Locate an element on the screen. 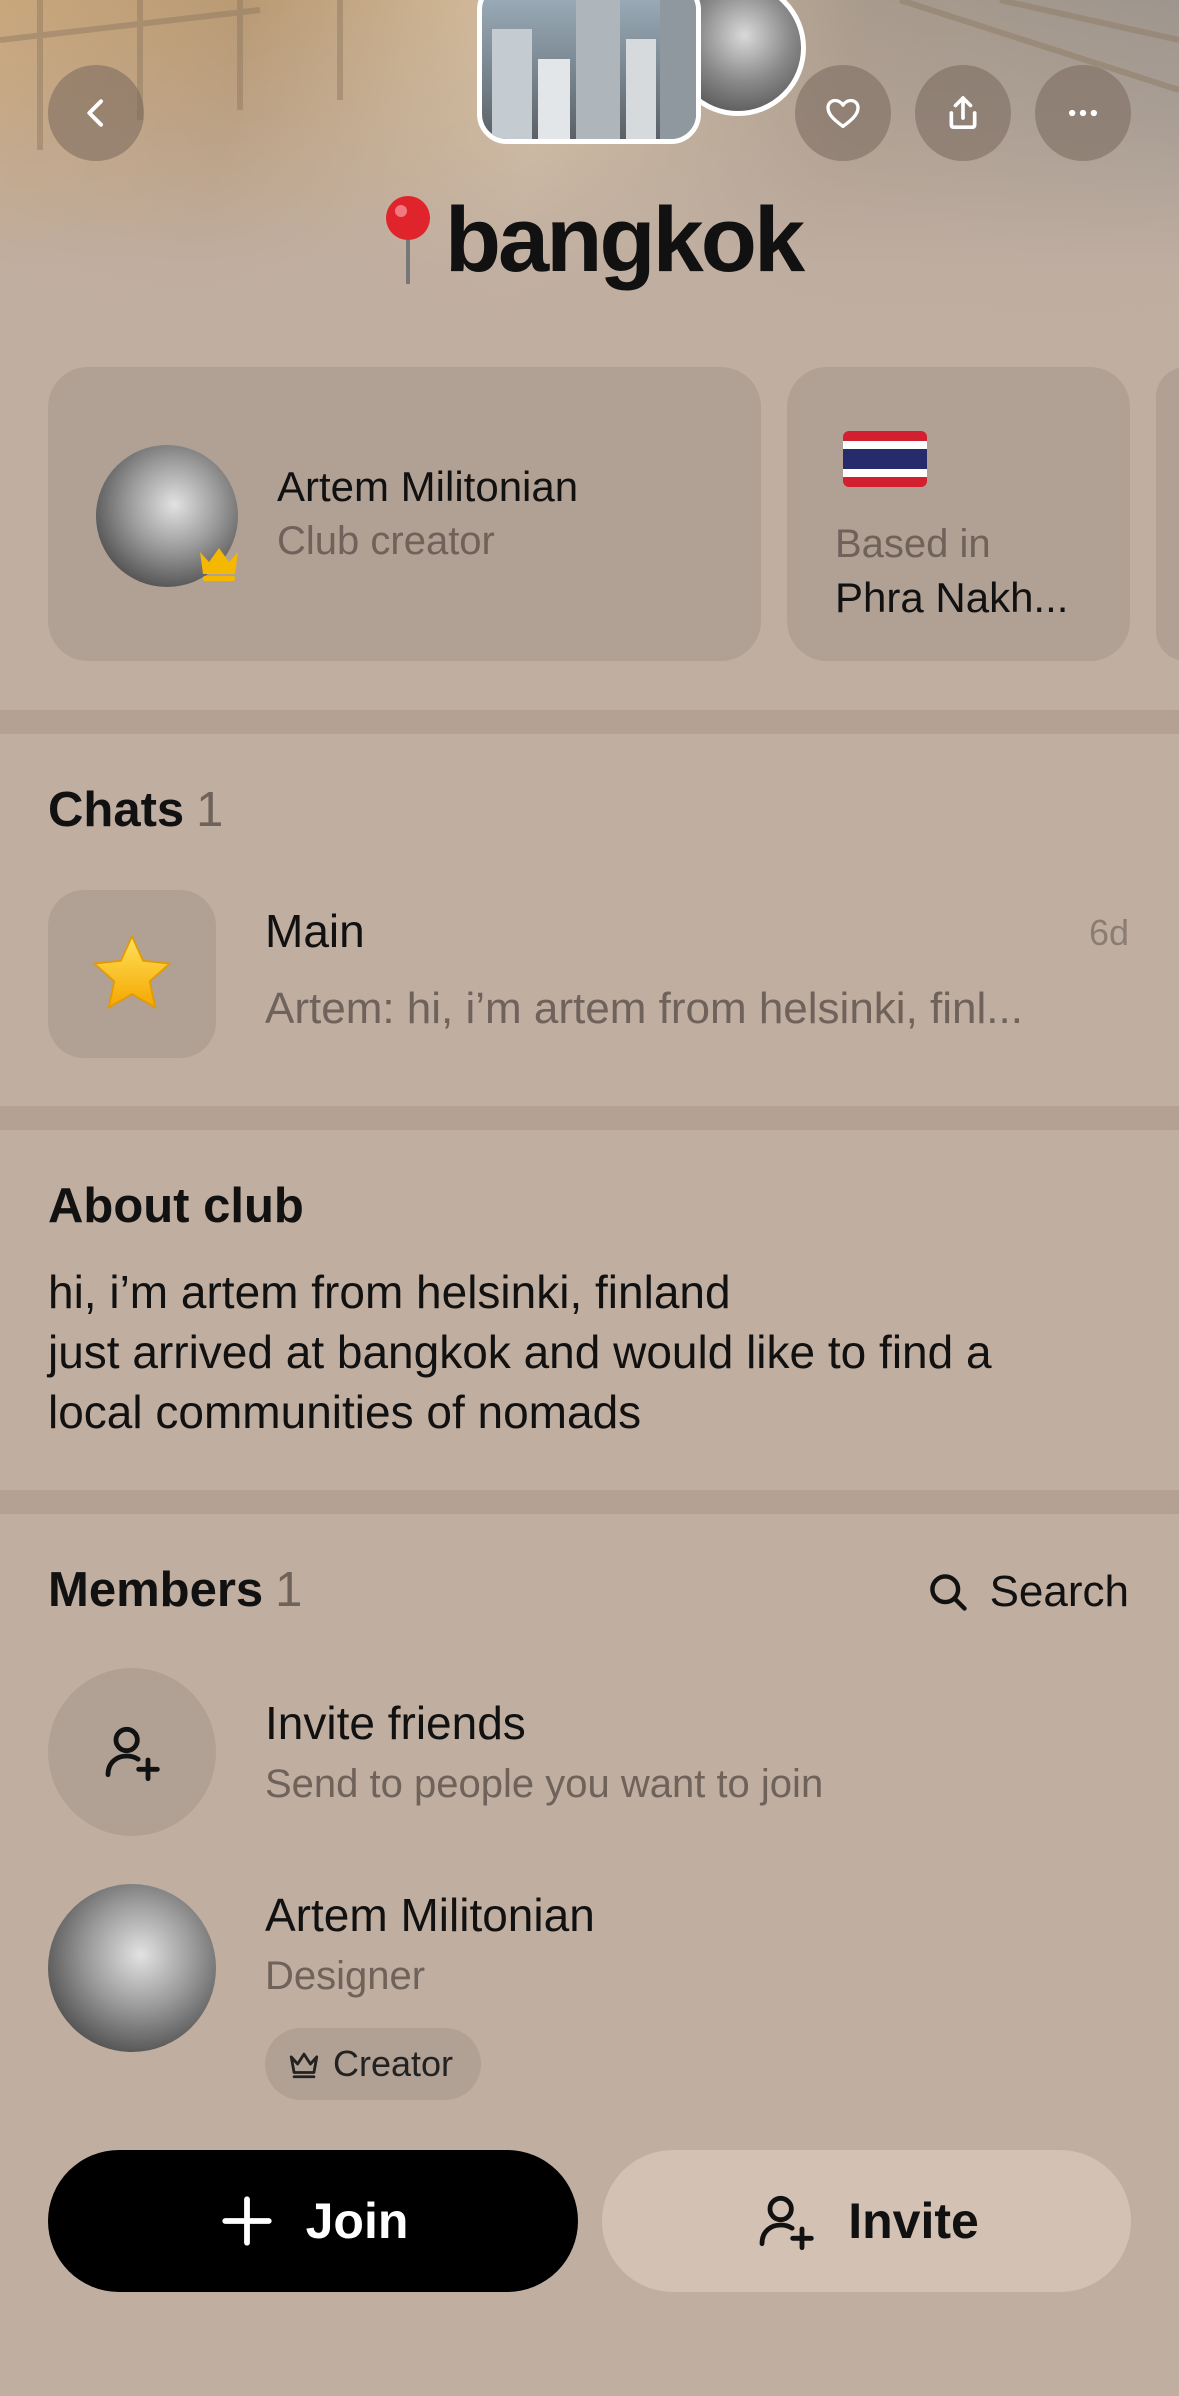 The width and height of the screenshot is (1179, 2396). more-button is located at coordinates (1083, 113).